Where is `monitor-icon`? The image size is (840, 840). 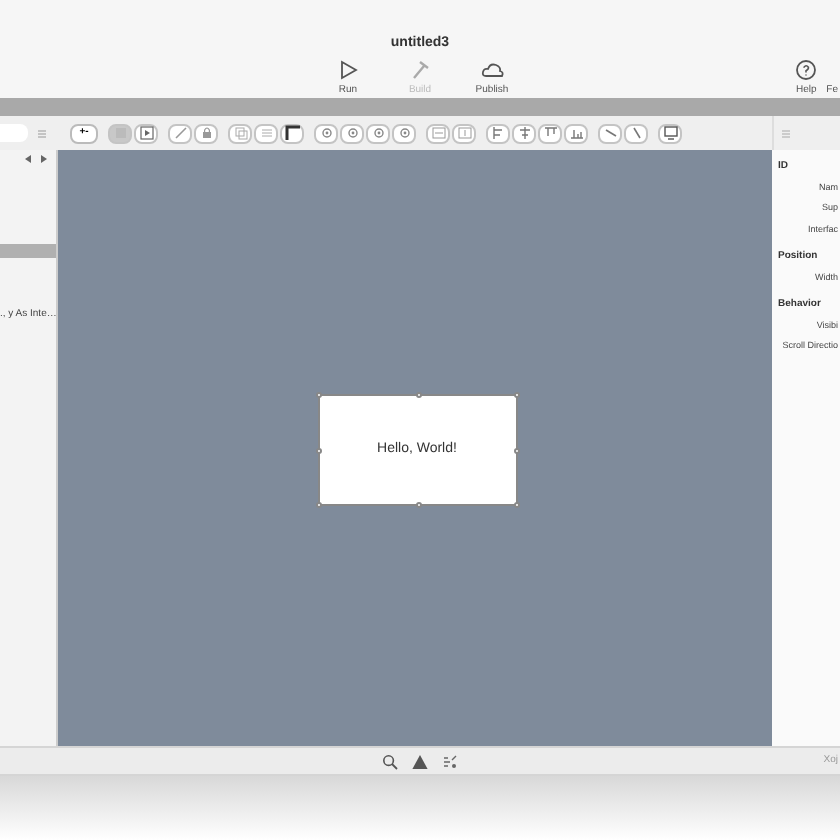 monitor-icon is located at coordinates (670, 133).